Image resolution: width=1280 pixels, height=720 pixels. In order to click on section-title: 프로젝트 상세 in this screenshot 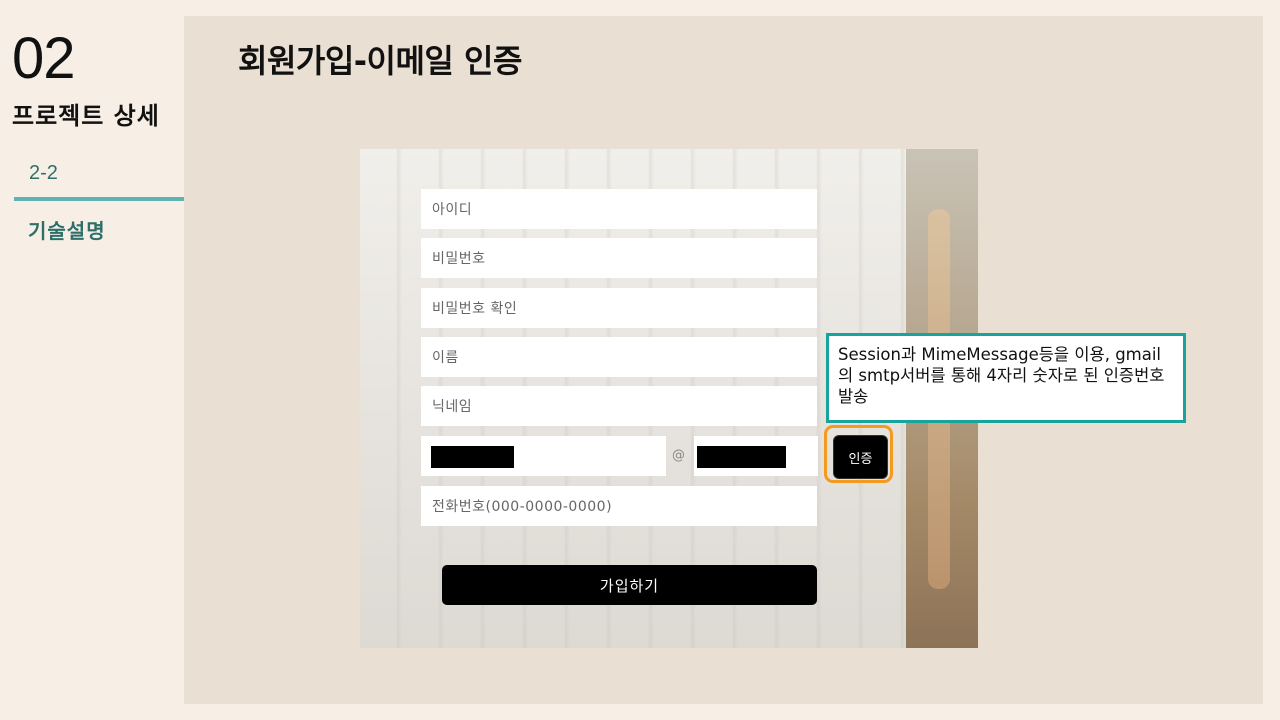, I will do `click(86, 116)`.